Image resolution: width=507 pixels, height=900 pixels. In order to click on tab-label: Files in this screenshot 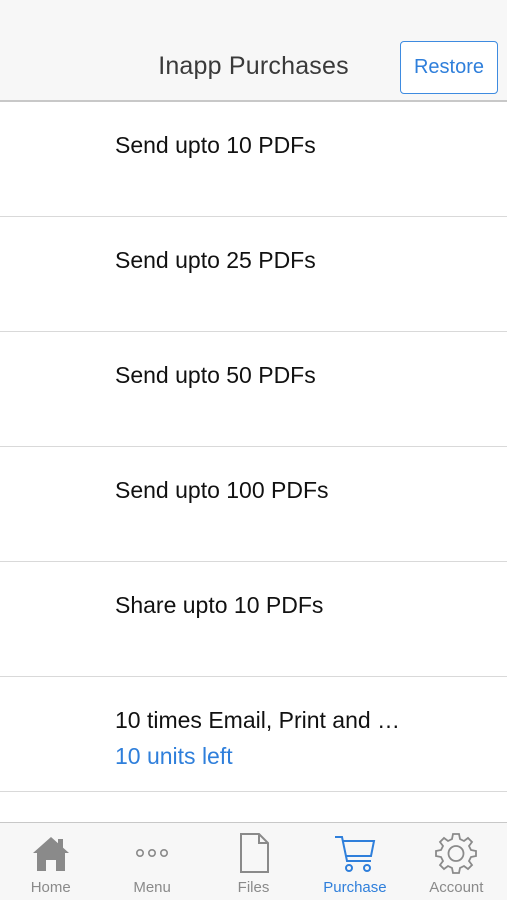, I will do `click(253, 887)`.